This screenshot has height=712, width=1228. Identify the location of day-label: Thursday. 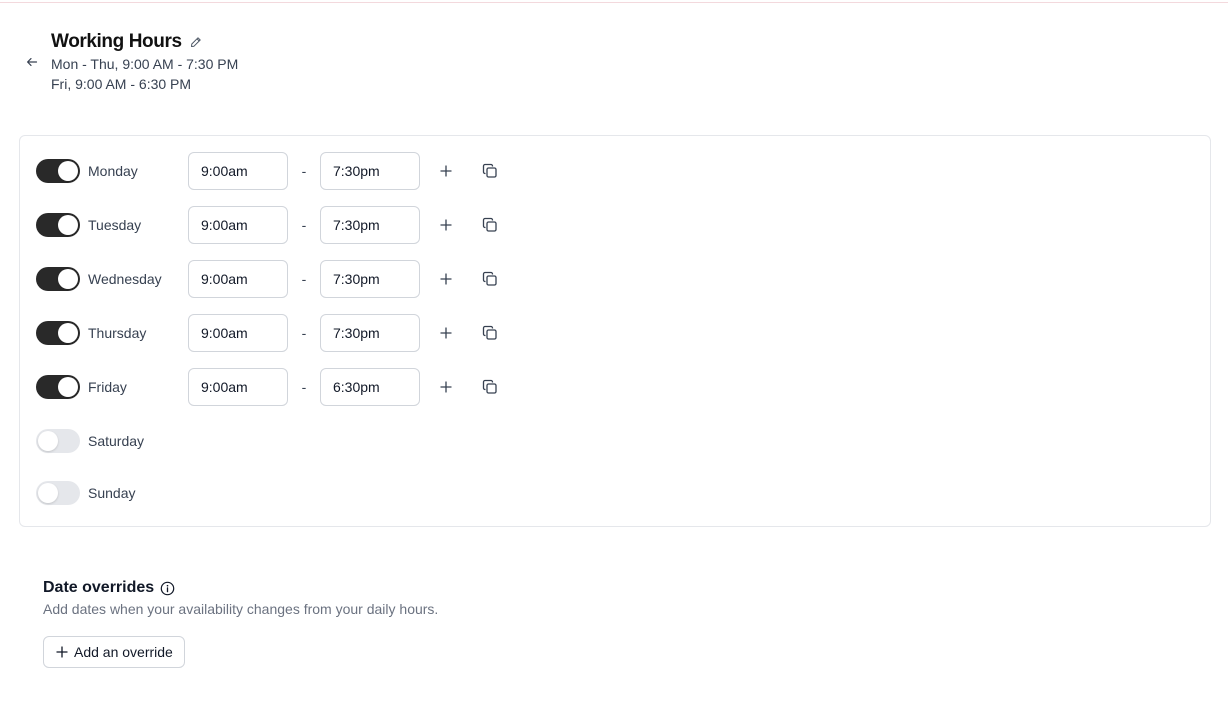
(117, 333).